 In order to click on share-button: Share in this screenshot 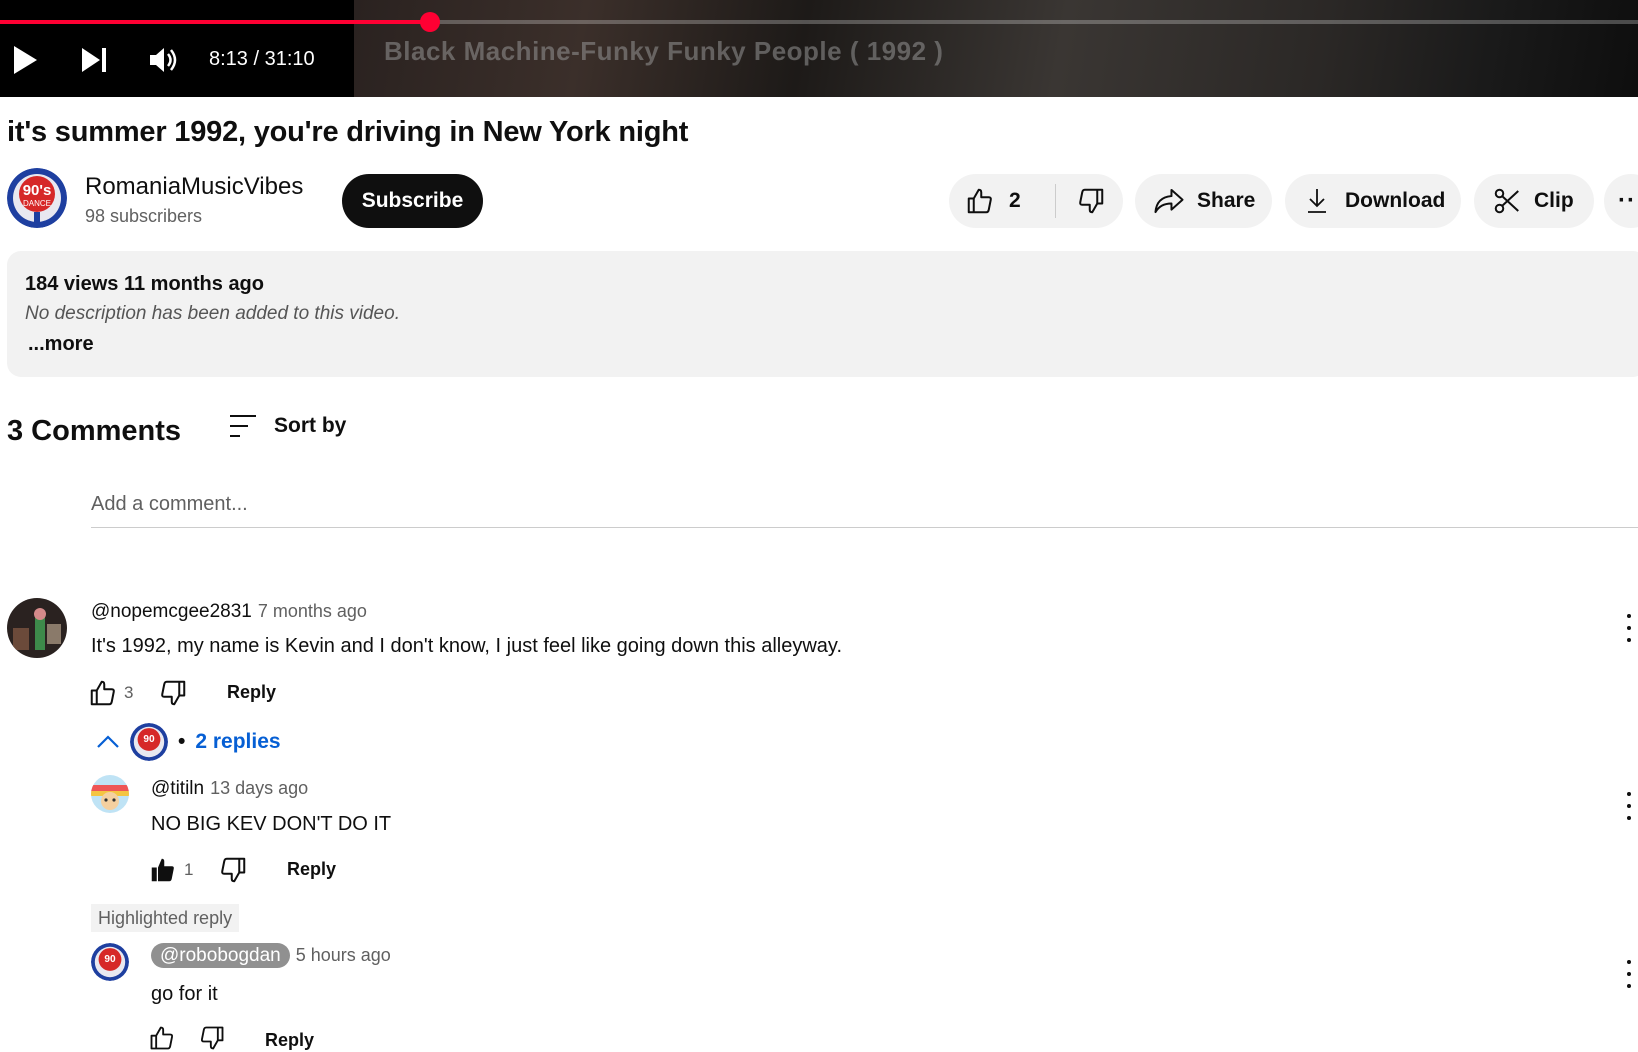, I will do `click(1203, 201)`.